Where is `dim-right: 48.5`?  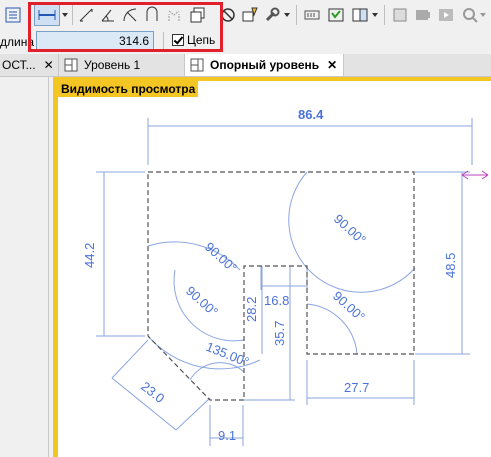 dim-right: 48.5 is located at coordinates (450, 265).